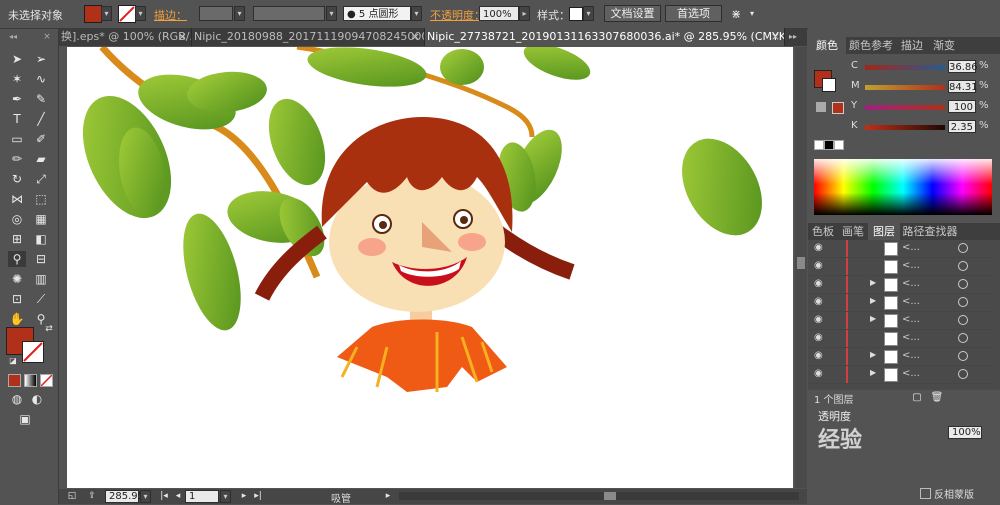 The image size is (1000, 505). I want to click on none-swatch, so click(819, 145).